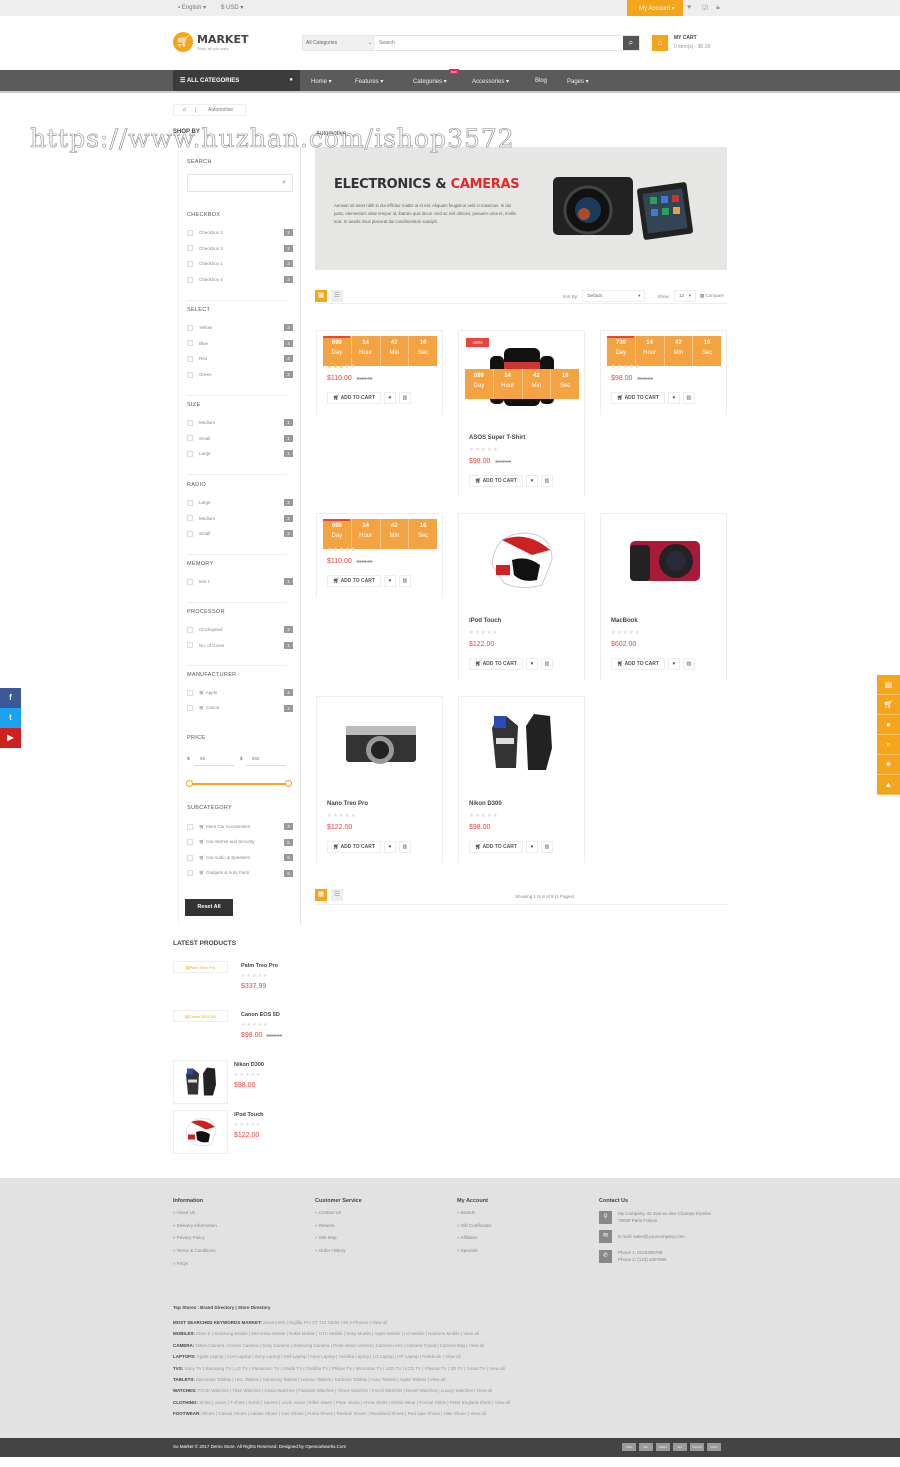 The width and height of the screenshot is (900, 1467). What do you see at coordinates (288, 783) in the screenshot?
I see `slider-max-handle` at bounding box center [288, 783].